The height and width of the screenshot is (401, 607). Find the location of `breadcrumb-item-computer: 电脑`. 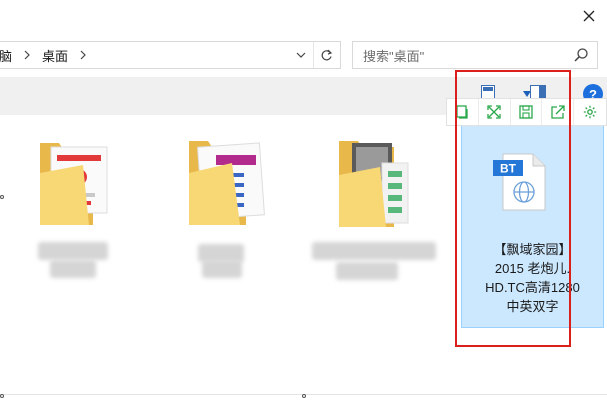

breadcrumb-item-computer: 电脑 is located at coordinates (6, 55).